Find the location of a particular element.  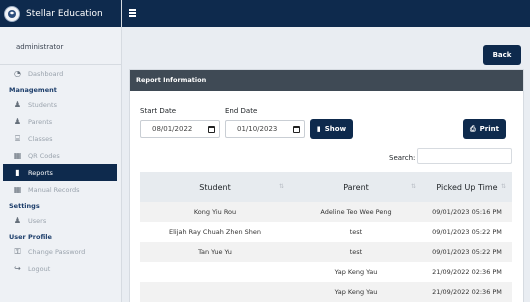

sidebar-item-manual-records: ▦ Manual Records is located at coordinates (60, 189).